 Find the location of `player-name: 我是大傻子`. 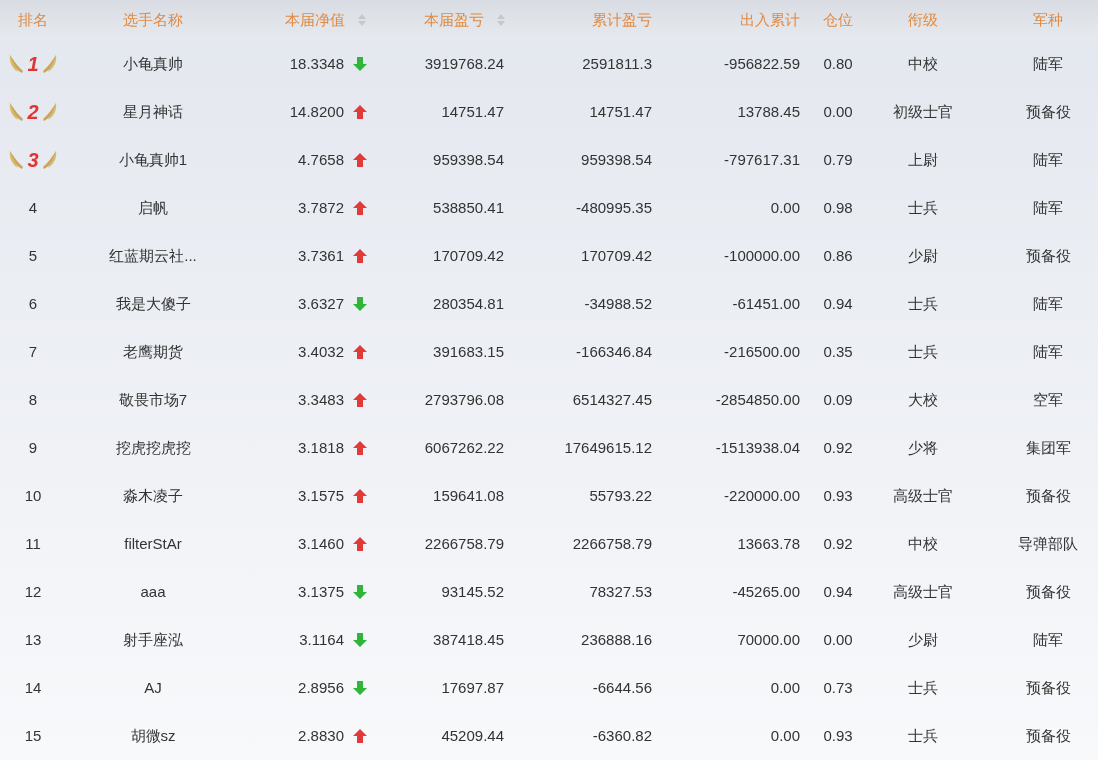

player-name: 我是大傻子 is located at coordinates (153, 303).